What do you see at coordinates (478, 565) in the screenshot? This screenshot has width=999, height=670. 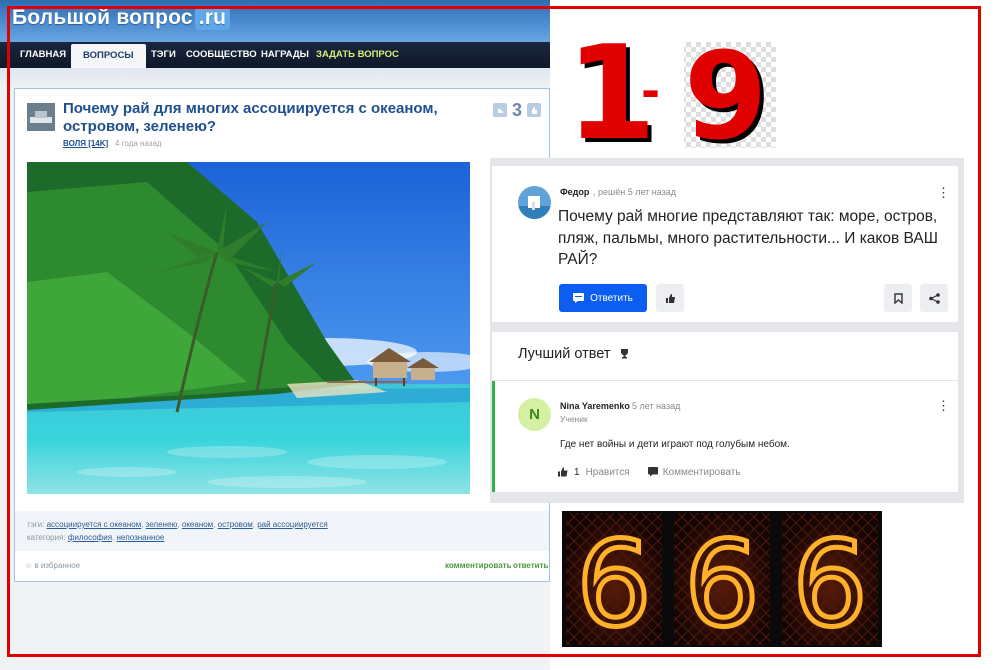 I see `comment-link: комментировать` at bounding box center [478, 565].